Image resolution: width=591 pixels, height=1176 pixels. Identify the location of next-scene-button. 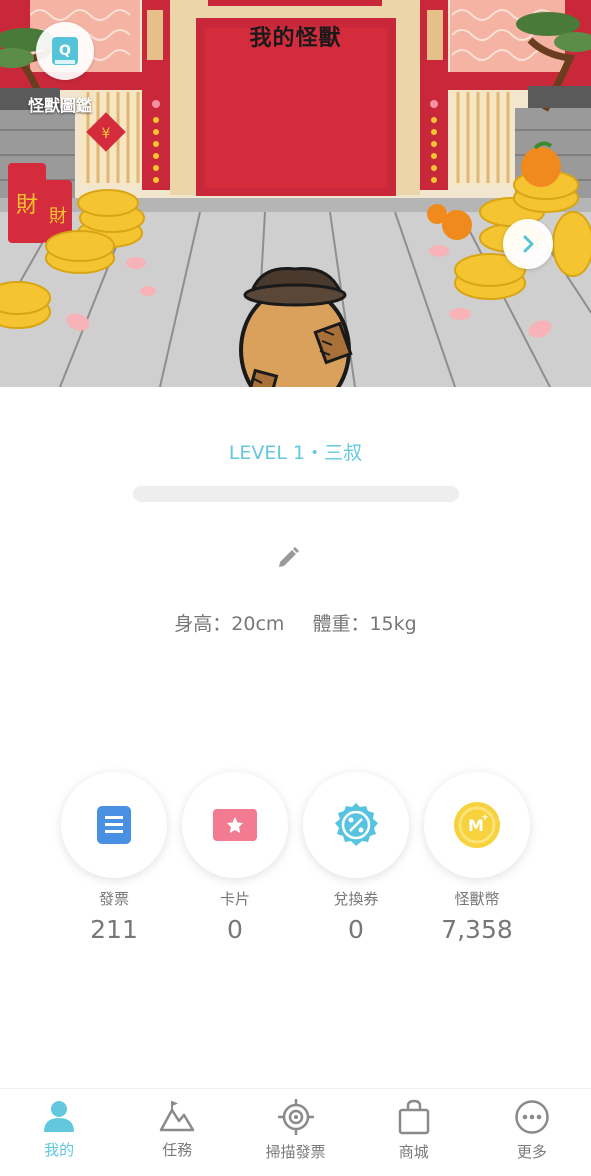
(528, 244).